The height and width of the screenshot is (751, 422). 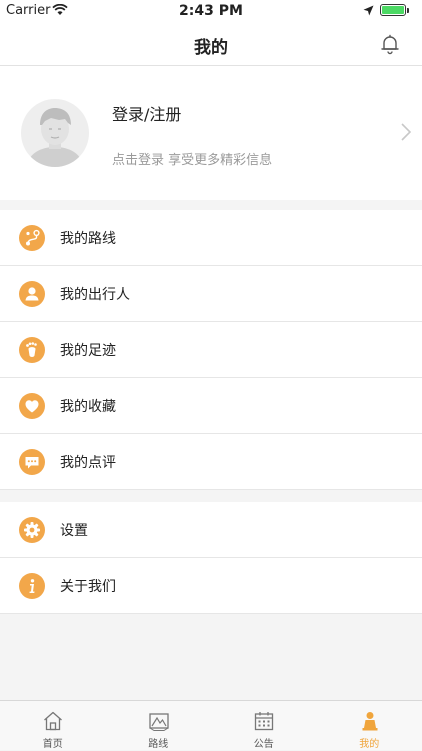 What do you see at coordinates (211, 462) in the screenshot?
I see `menu-item-my-reviews: 我的点评` at bounding box center [211, 462].